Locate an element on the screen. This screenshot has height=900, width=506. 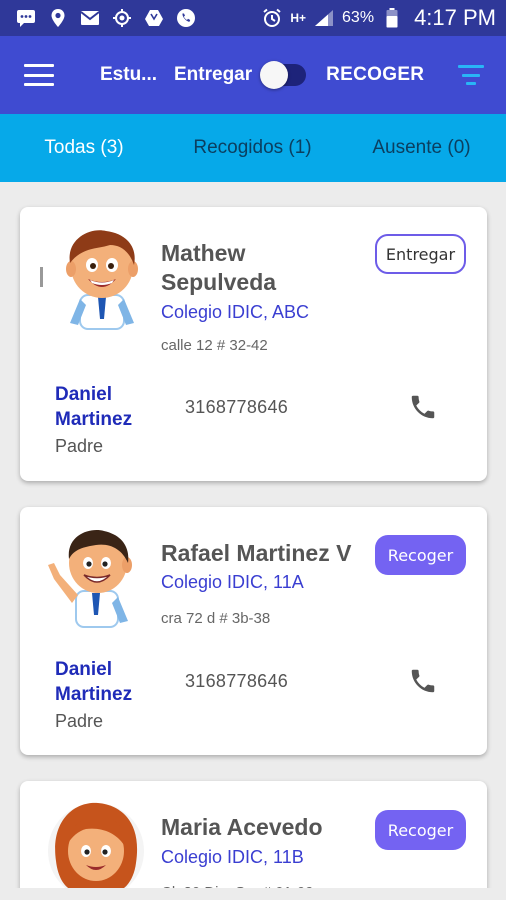
student-name-line1: Rafael Martinez V is located at coordinates (256, 553).